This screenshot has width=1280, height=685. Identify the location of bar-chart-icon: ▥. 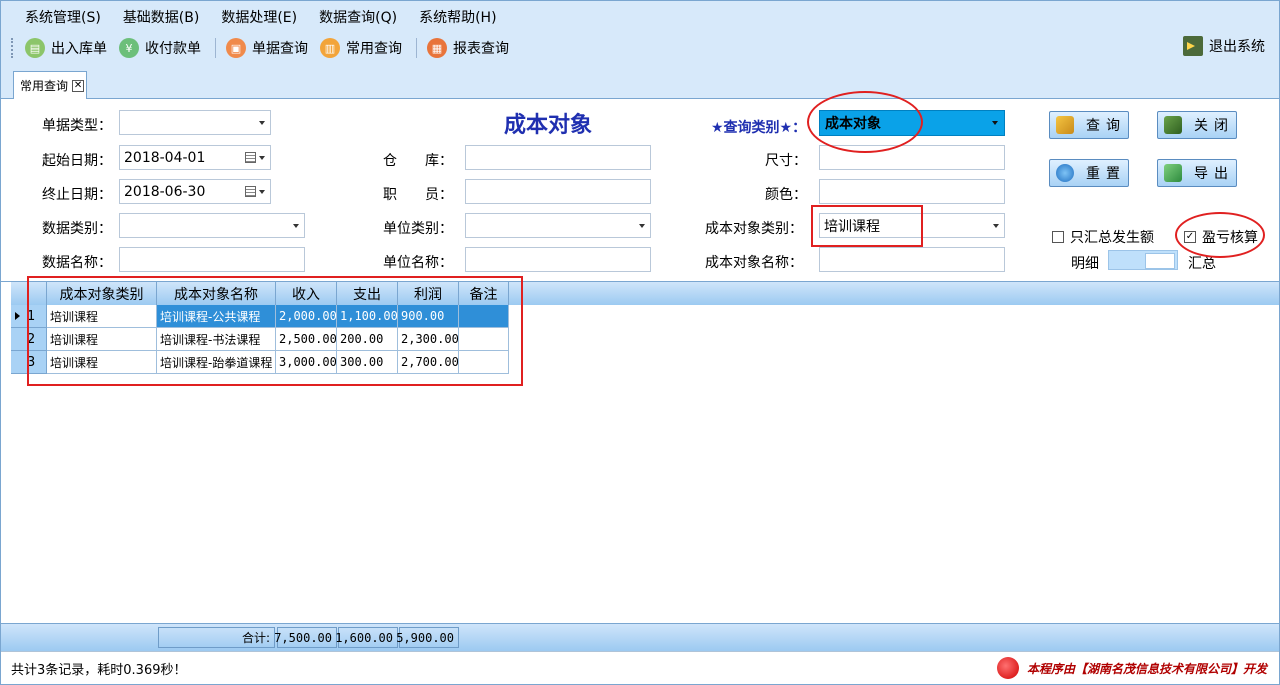
(330, 48).